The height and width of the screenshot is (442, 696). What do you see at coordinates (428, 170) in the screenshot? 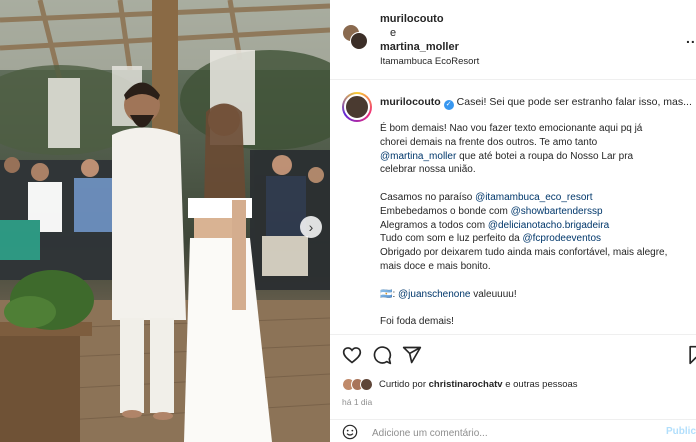
I see `caption-line: celebrar nossa união.` at bounding box center [428, 170].